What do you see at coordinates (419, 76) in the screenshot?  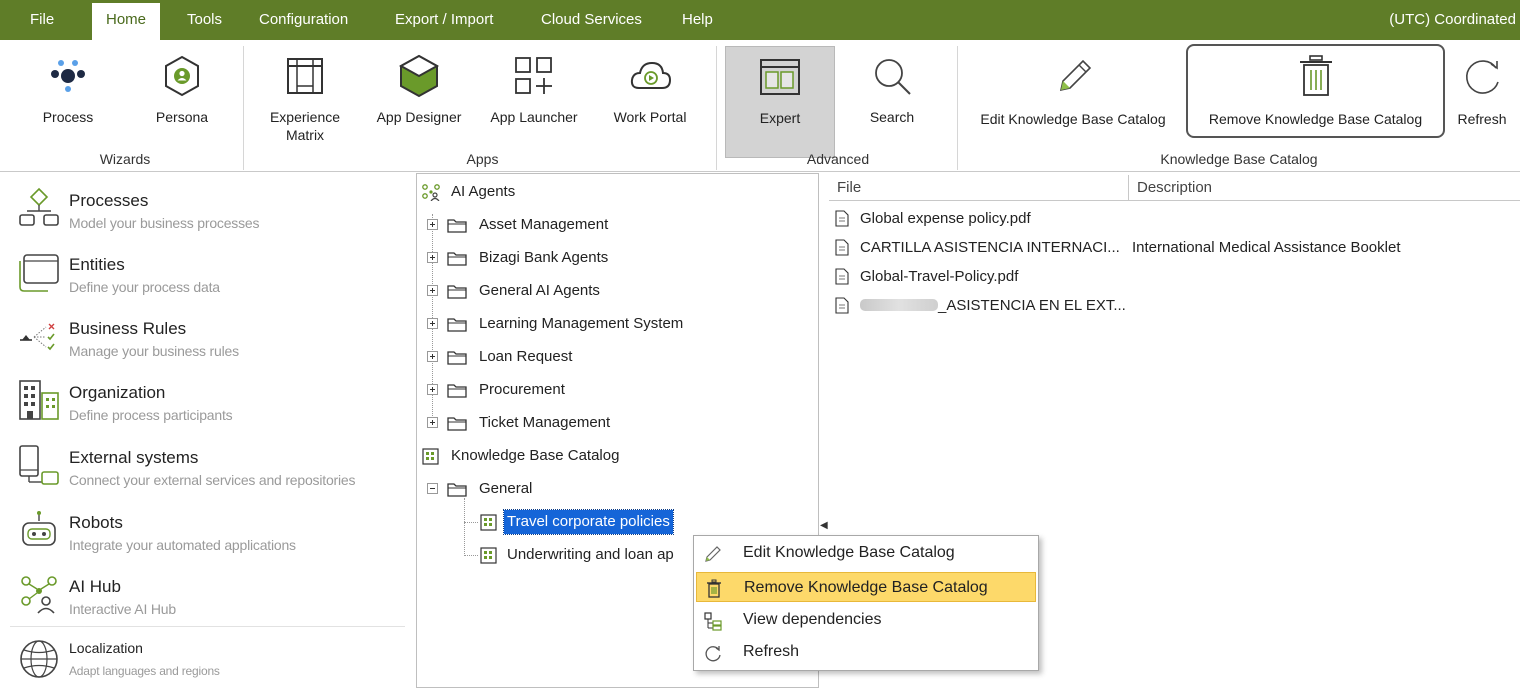 I see `app-designer-icon` at bounding box center [419, 76].